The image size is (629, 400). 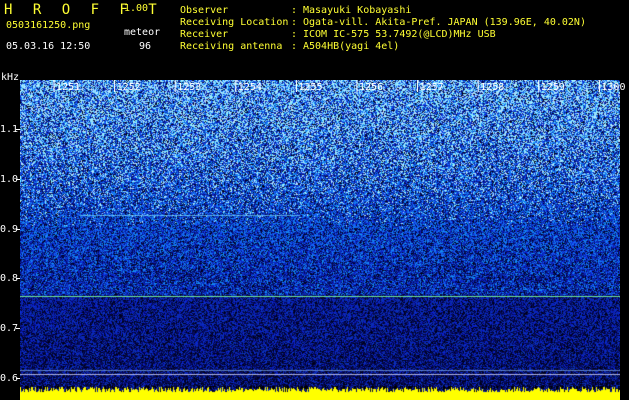 I want to click on freq-label-0-7: 0.7, so click(x=9, y=328).